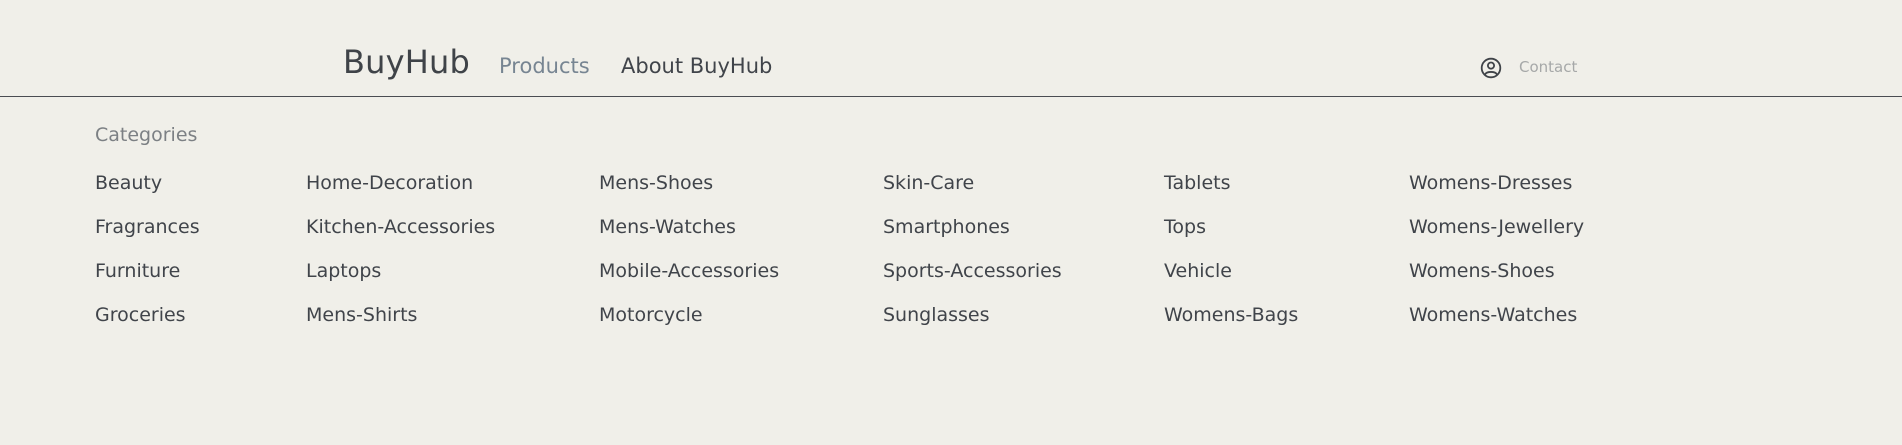  I want to click on category-link: Kitchen-Accessories, so click(400, 227).